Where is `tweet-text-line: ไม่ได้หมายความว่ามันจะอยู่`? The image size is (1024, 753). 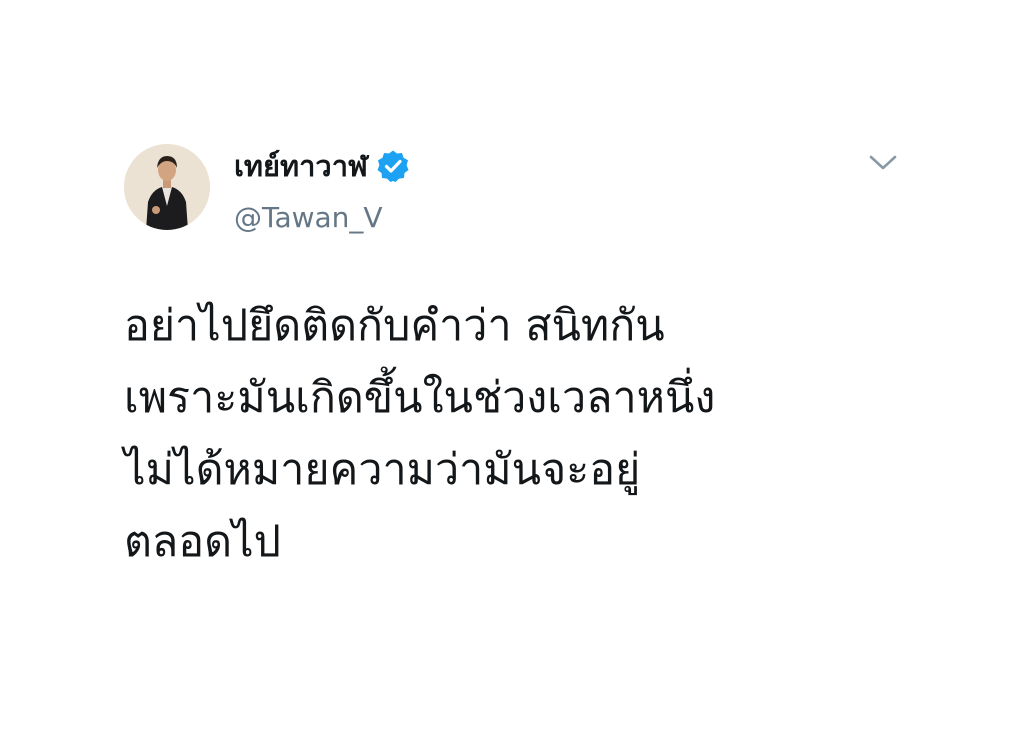
tweet-text-line: ไม่ได้หมายความว่ามันจะอยู่ is located at coordinates (382, 470).